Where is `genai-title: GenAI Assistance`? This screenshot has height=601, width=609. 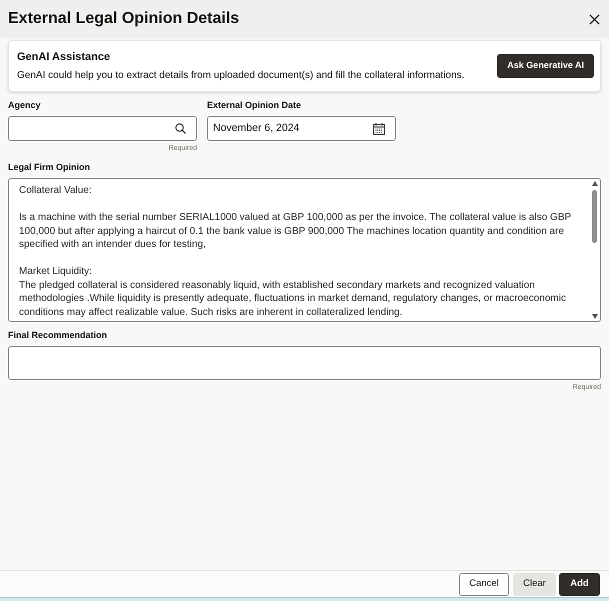
genai-title: GenAI Assistance is located at coordinates (63, 57).